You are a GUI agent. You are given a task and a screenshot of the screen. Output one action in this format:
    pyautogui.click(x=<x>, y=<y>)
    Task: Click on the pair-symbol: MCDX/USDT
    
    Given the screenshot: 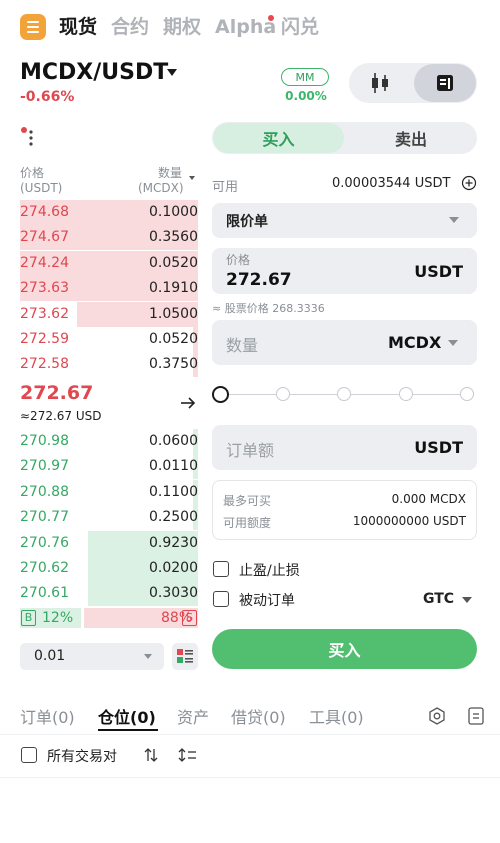 What is the action you would take?
    pyautogui.click(x=94, y=73)
    